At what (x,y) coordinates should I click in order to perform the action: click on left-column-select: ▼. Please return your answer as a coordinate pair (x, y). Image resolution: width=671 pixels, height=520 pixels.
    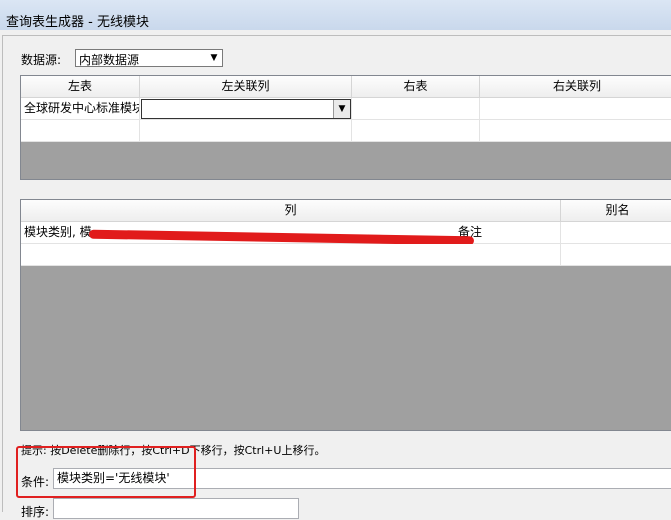
    Looking at the image, I should click on (246, 109).